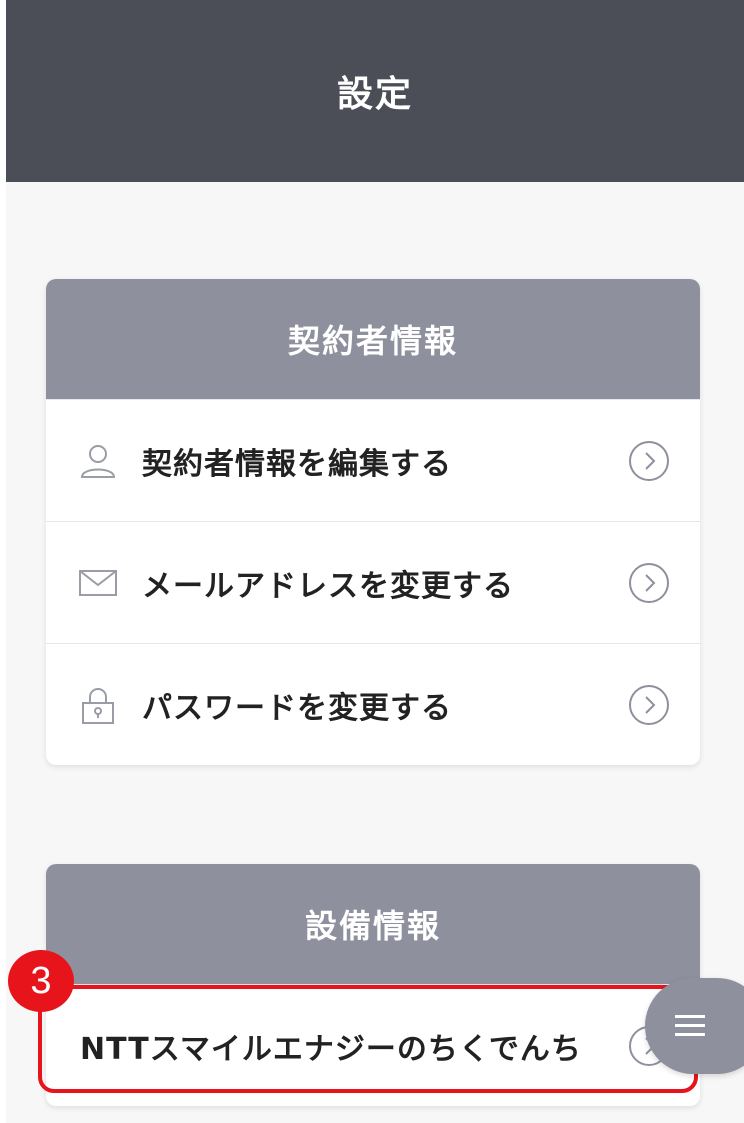  I want to click on hamburger-menu-icon, so click(690, 1025).